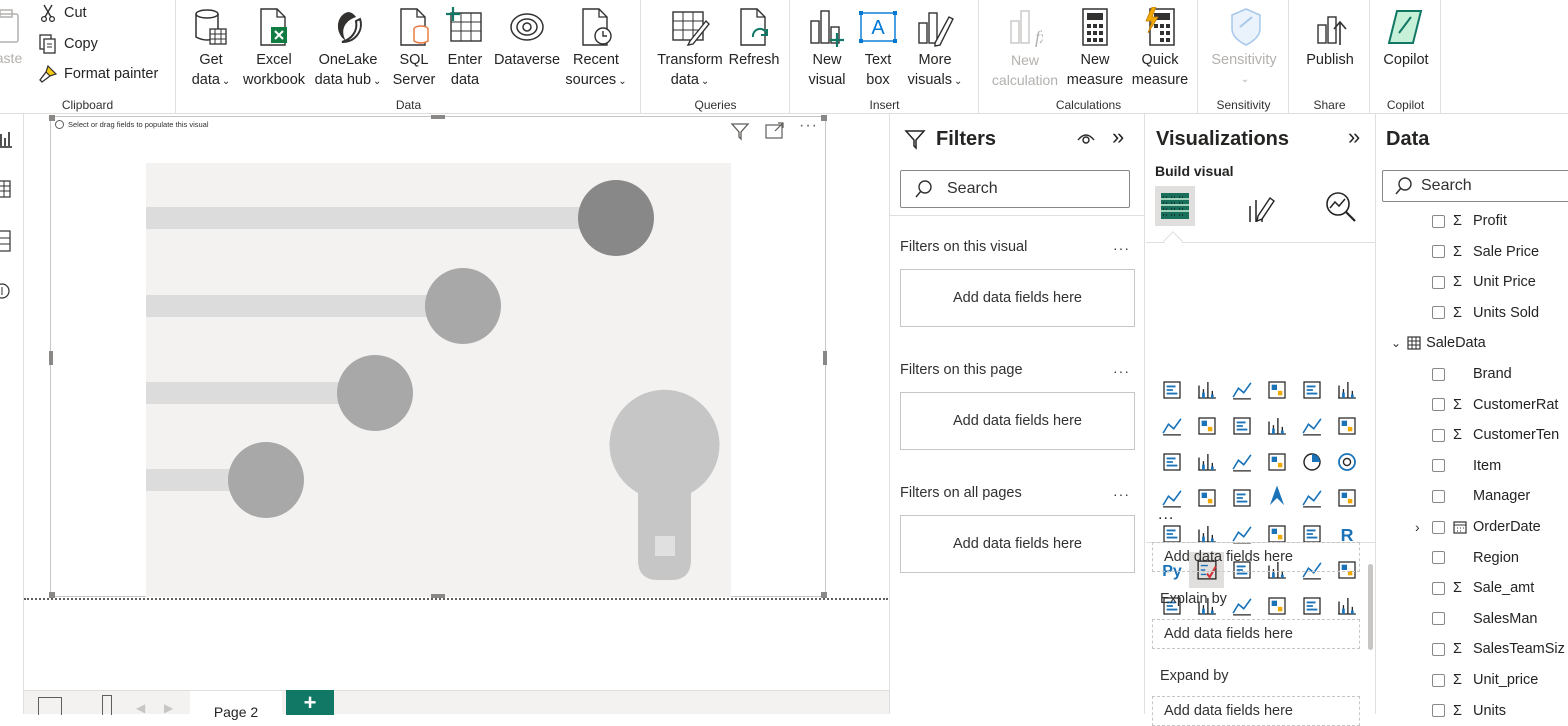  I want to click on format-visual-tab, so click(1260, 208).